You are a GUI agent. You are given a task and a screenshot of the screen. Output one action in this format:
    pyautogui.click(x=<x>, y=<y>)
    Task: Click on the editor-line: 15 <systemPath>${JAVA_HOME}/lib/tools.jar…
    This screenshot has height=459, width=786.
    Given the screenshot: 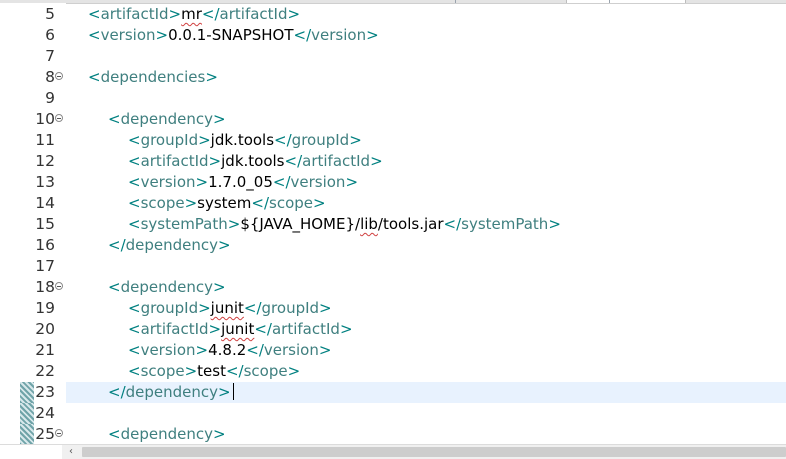 What is the action you would take?
    pyautogui.click(x=393, y=224)
    